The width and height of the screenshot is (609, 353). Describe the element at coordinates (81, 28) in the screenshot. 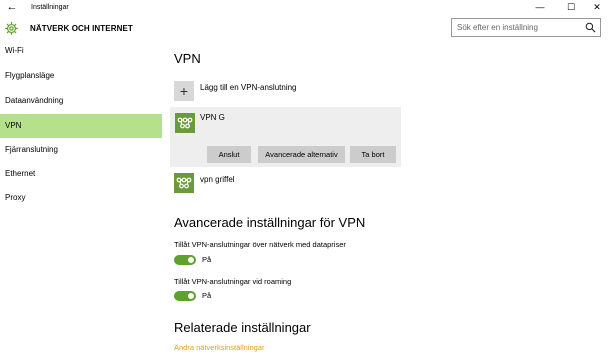

I see `page-title: NÄTVERK OCH INTERNET` at that location.